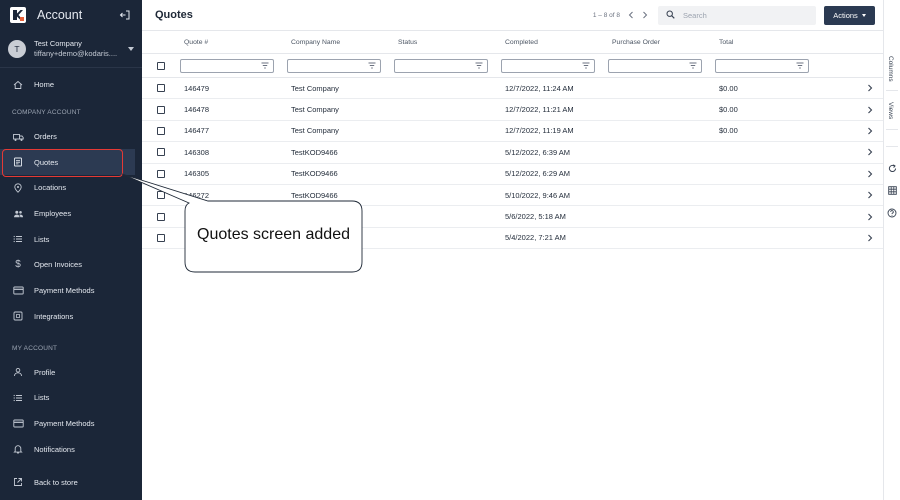 This screenshot has width=900, height=500. What do you see at coordinates (726, 42) in the screenshot?
I see `column-header-total: Total` at bounding box center [726, 42].